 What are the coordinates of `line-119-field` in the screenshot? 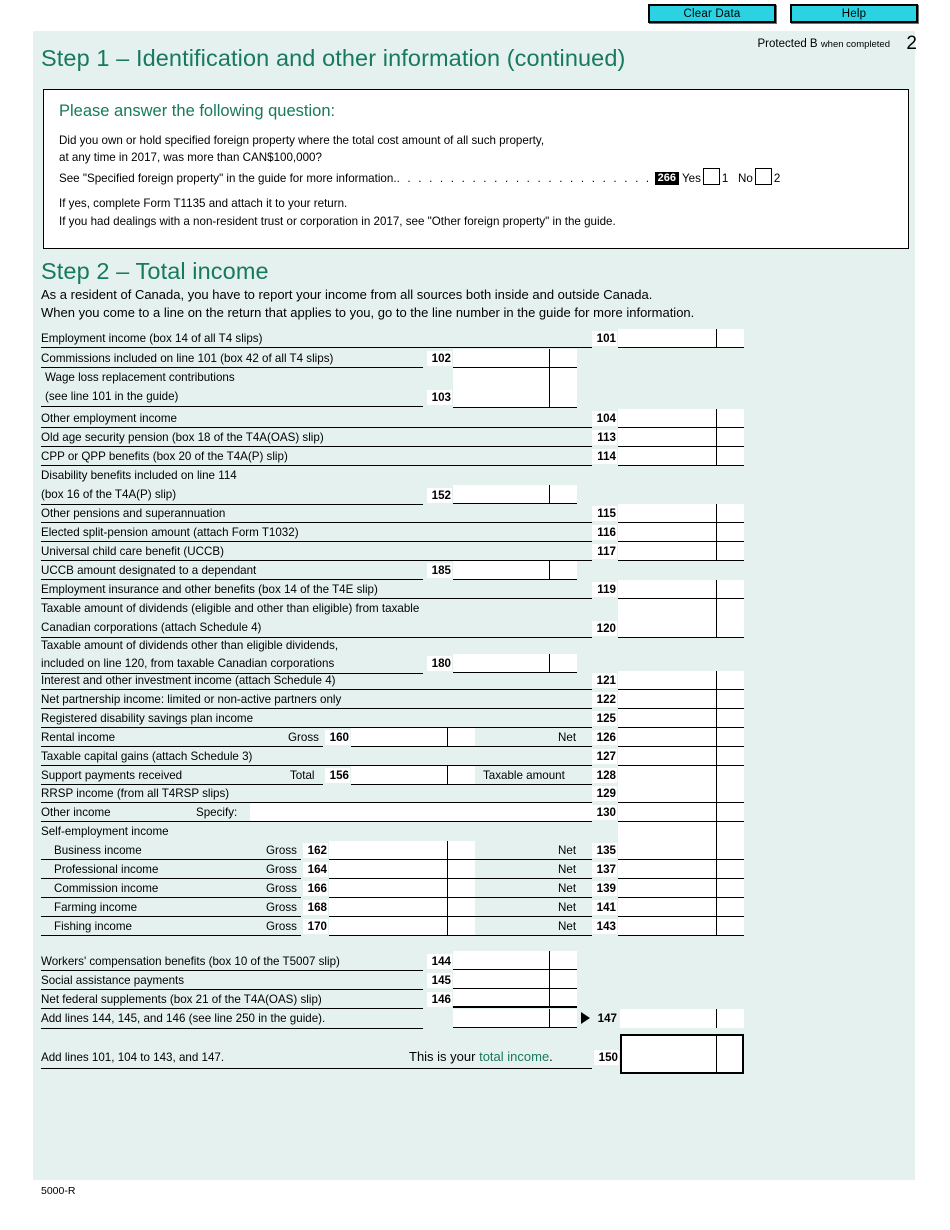 It's located at (681, 589).